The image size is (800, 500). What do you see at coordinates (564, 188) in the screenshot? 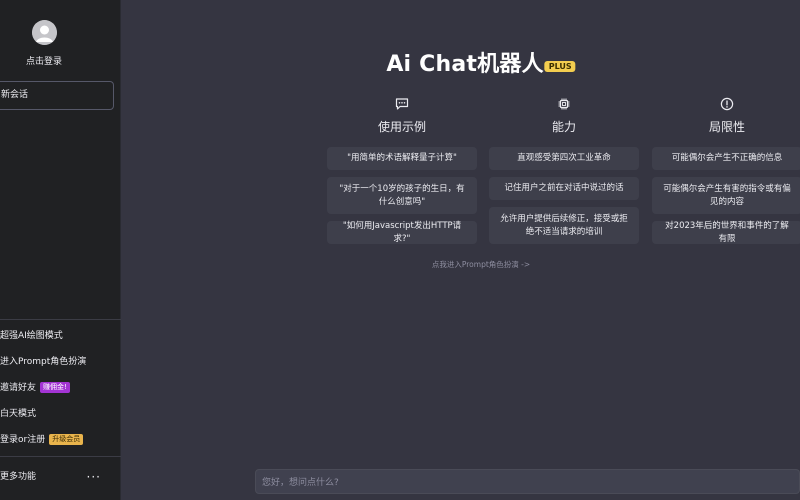
I see `capability-card: 记住用户之前在对话中说过的话` at bounding box center [564, 188].